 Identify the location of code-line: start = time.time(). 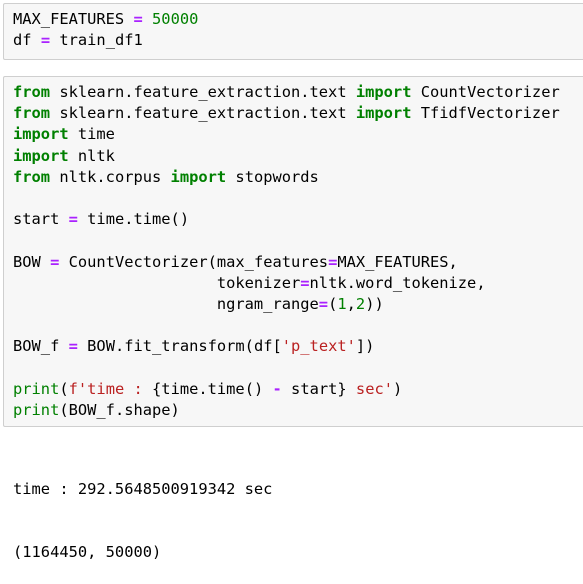
(101, 219).